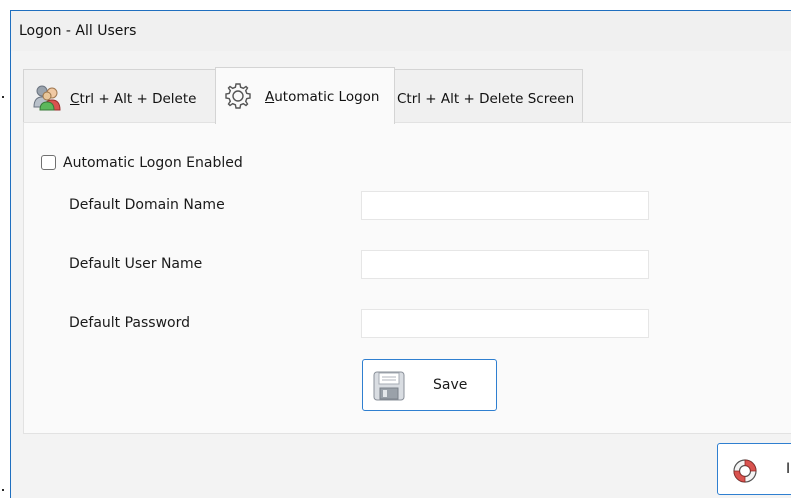  Describe the element at coordinates (270, 97) in the screenshot. I see `tab-automatic-logon-accesskey: A` at that location.